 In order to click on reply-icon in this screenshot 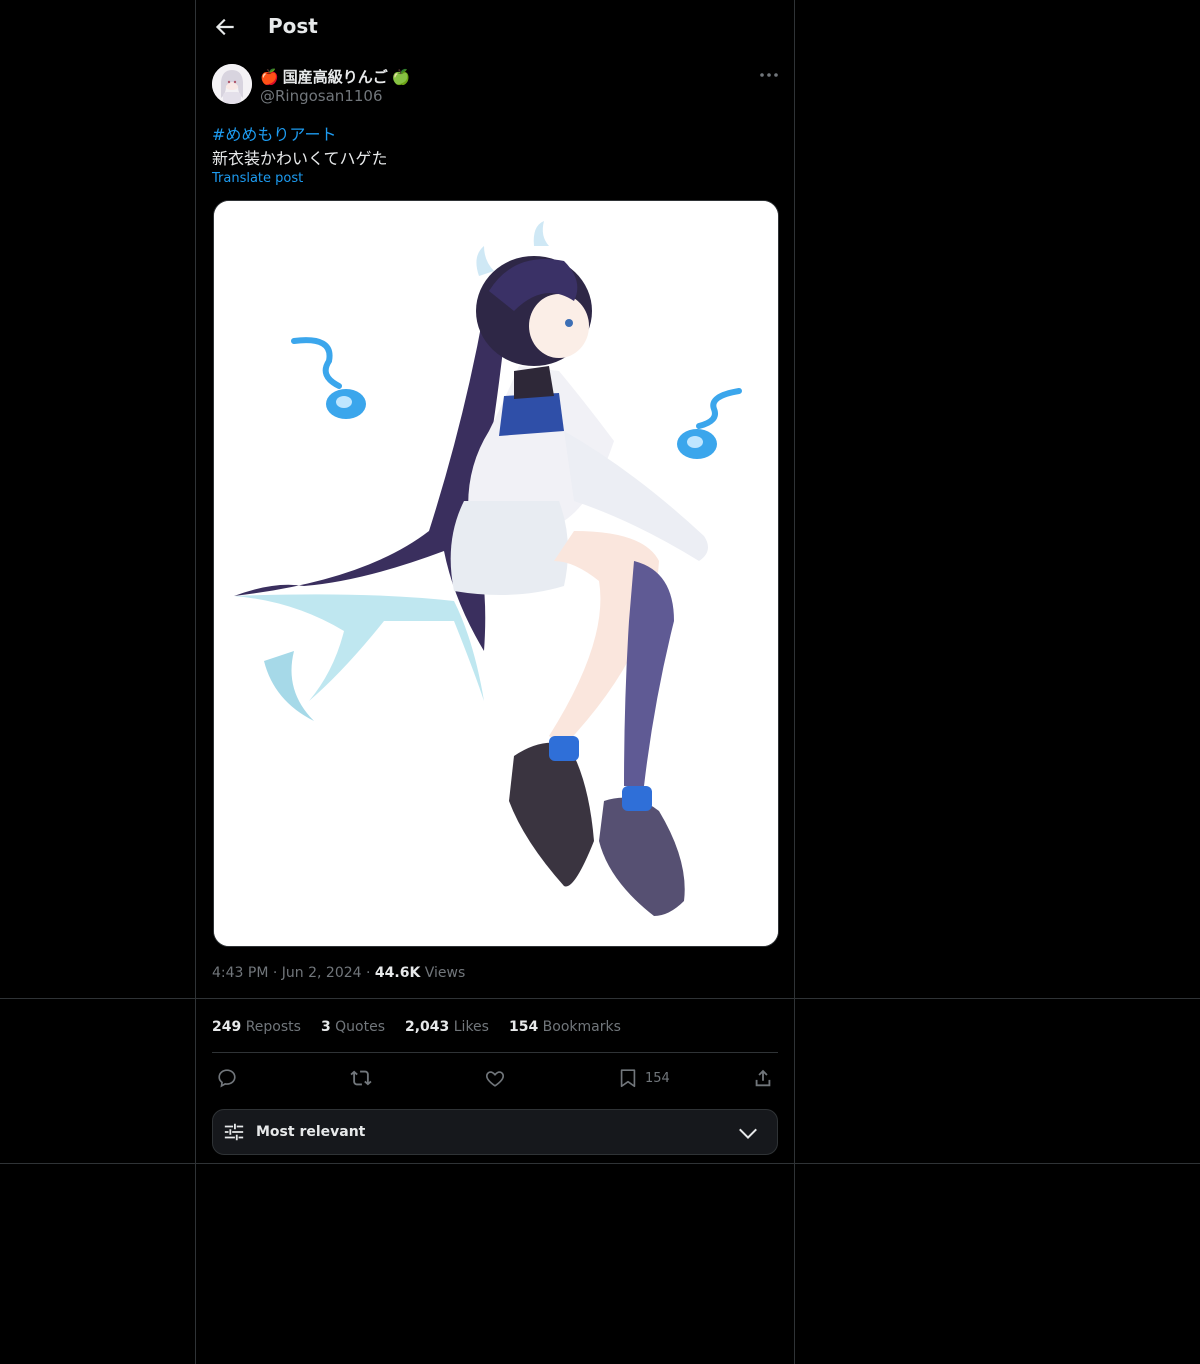, I will do `click(227, 1078)`.